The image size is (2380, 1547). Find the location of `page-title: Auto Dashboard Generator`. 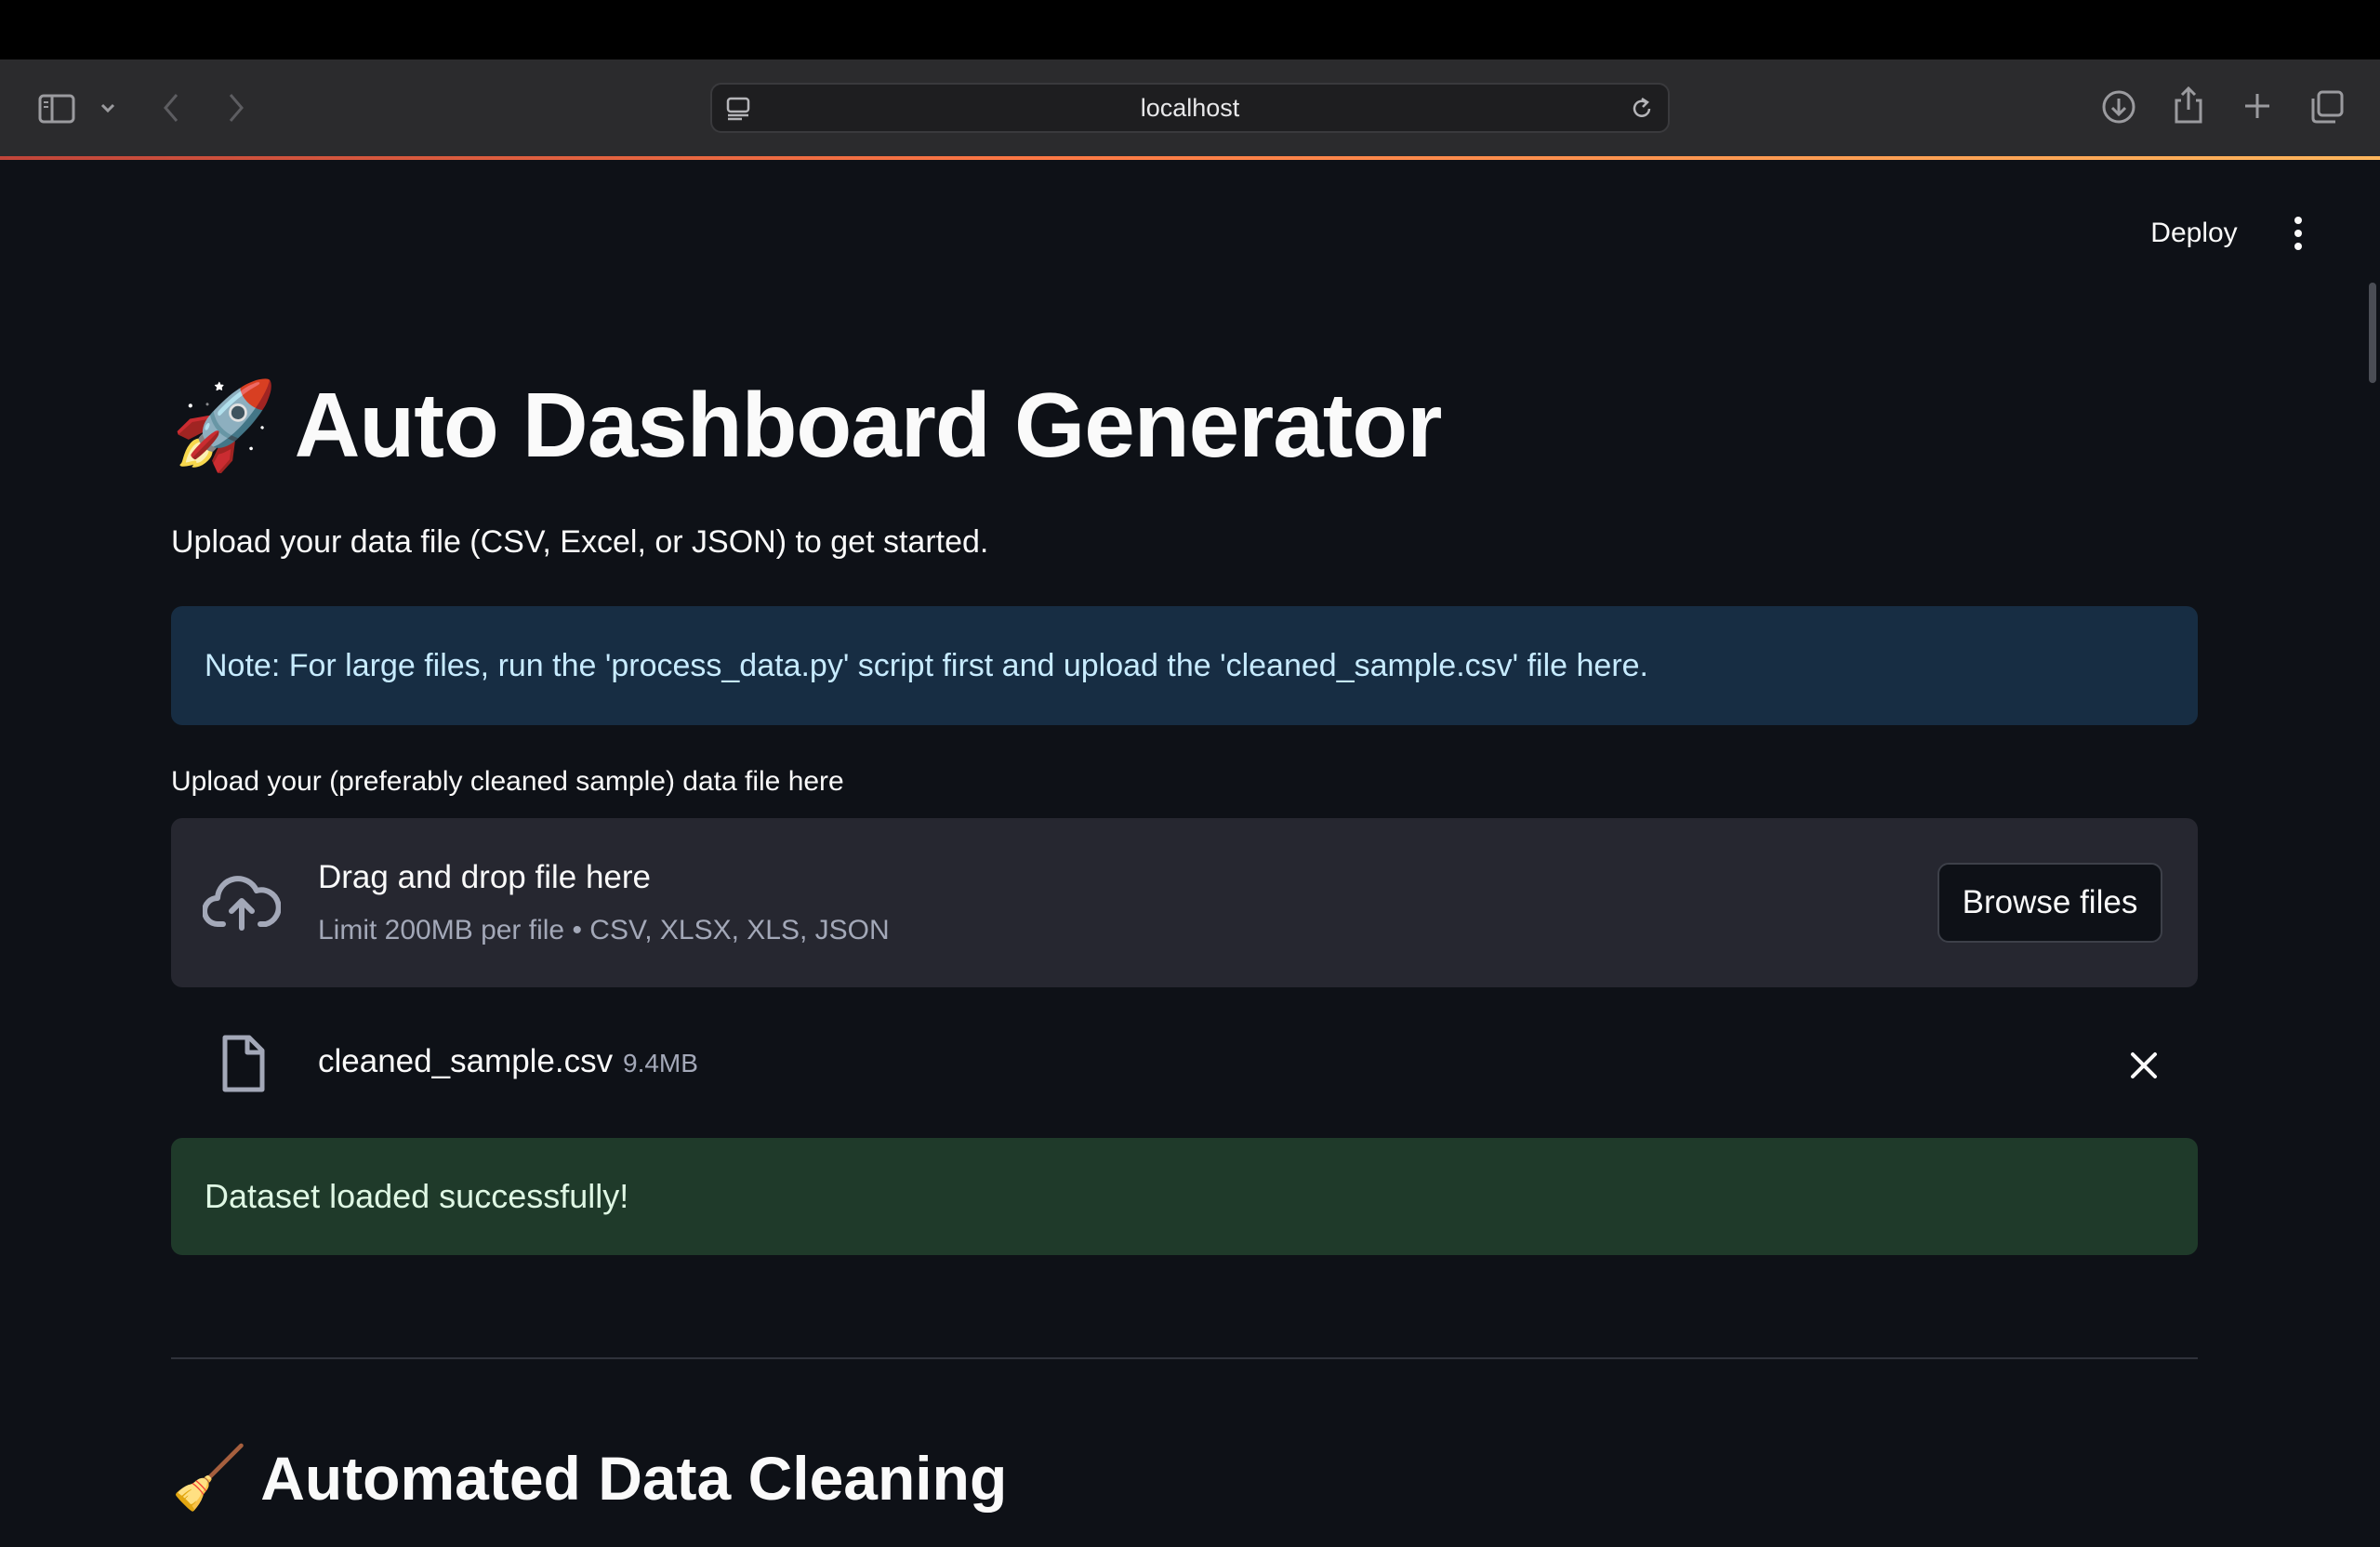

page-title: Auto Dashboard Generator is located at coordinates (868, 425).